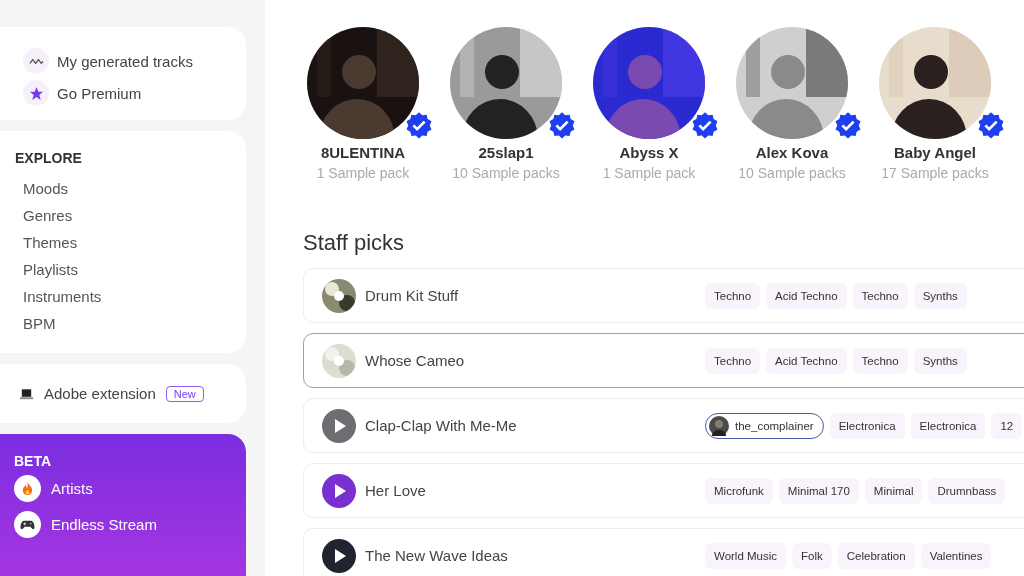 Image resolution: width=1024 pixels, height=576 pixels. I want to click on genre-tag: Folk, so click(812, 555).